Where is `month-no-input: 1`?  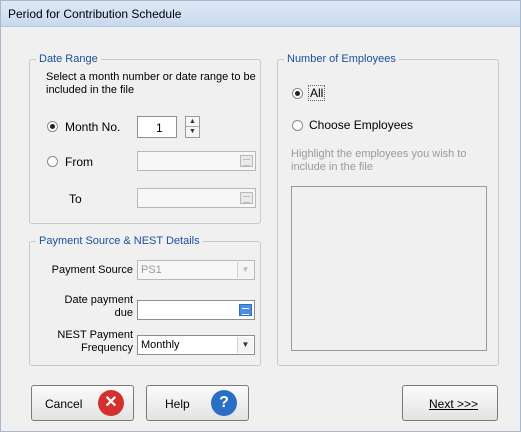
month-no-input: 1 is located at coordinates (157, 127).